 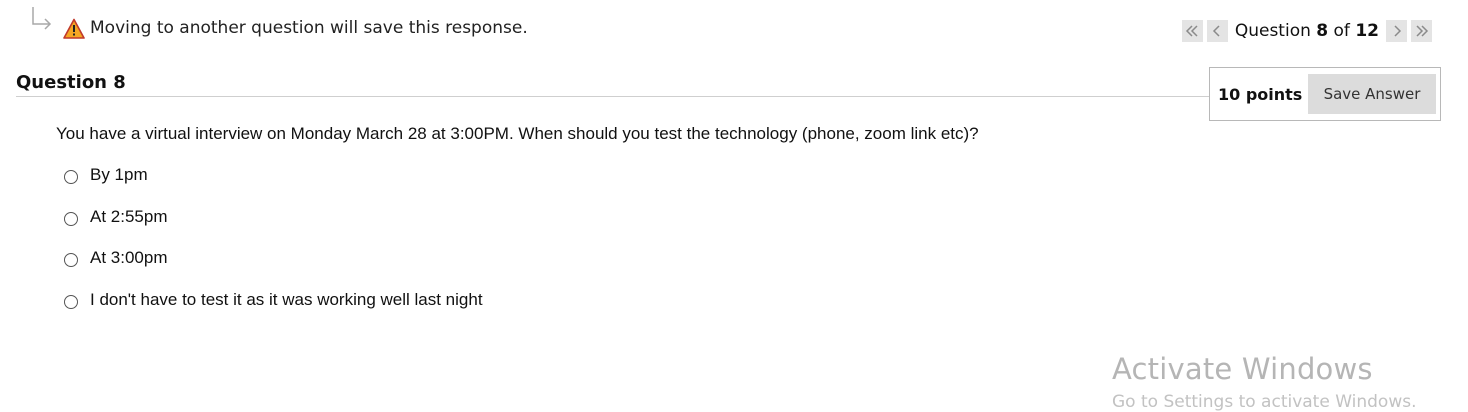 What do you see at coordinates (1367, 31) in the screenshot?
I see `pager-total: 12` at bounding box center [1367, 31].